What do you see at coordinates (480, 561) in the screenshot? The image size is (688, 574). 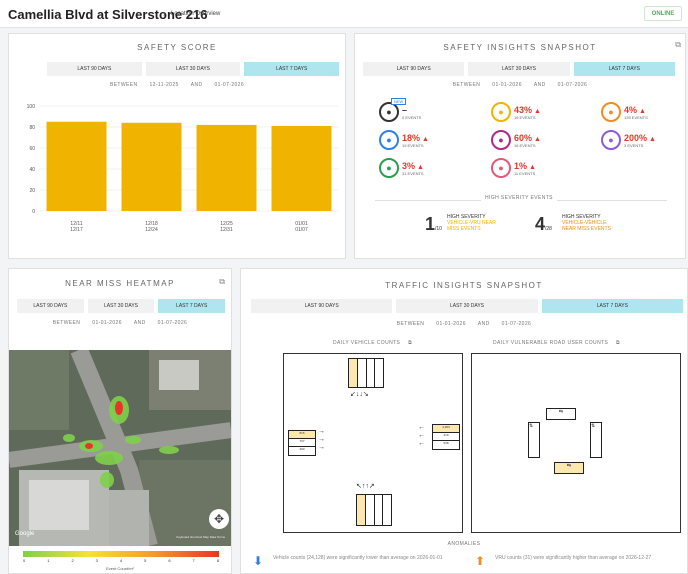 I see `up-arrow-icon: ⬆` at bounding box center [480, 561].